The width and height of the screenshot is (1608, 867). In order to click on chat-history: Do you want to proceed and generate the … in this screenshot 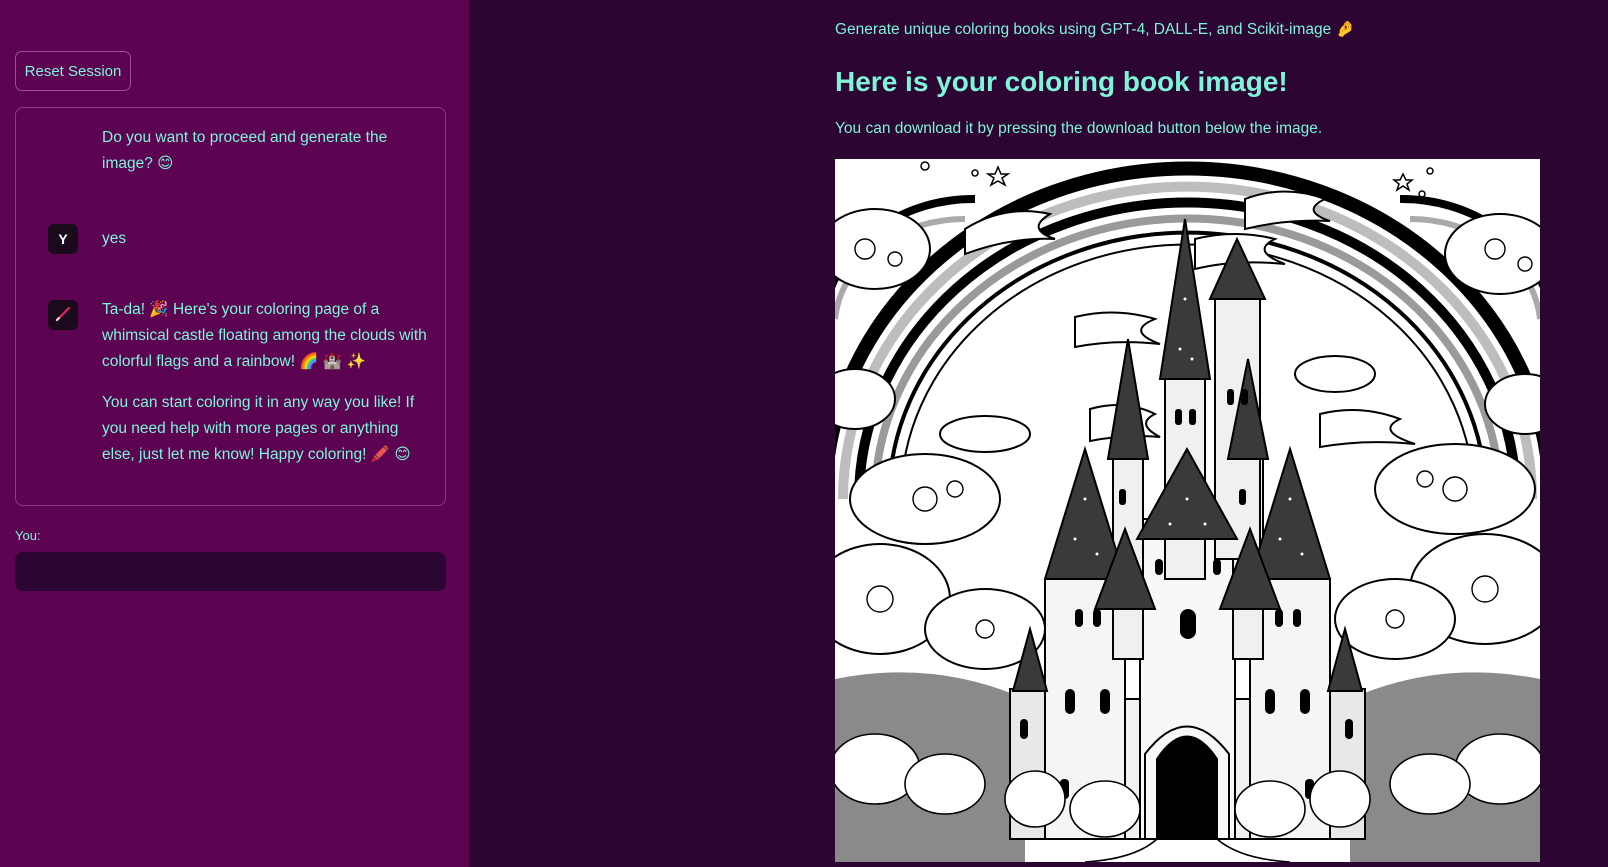, I will do `click(230, 306)`.